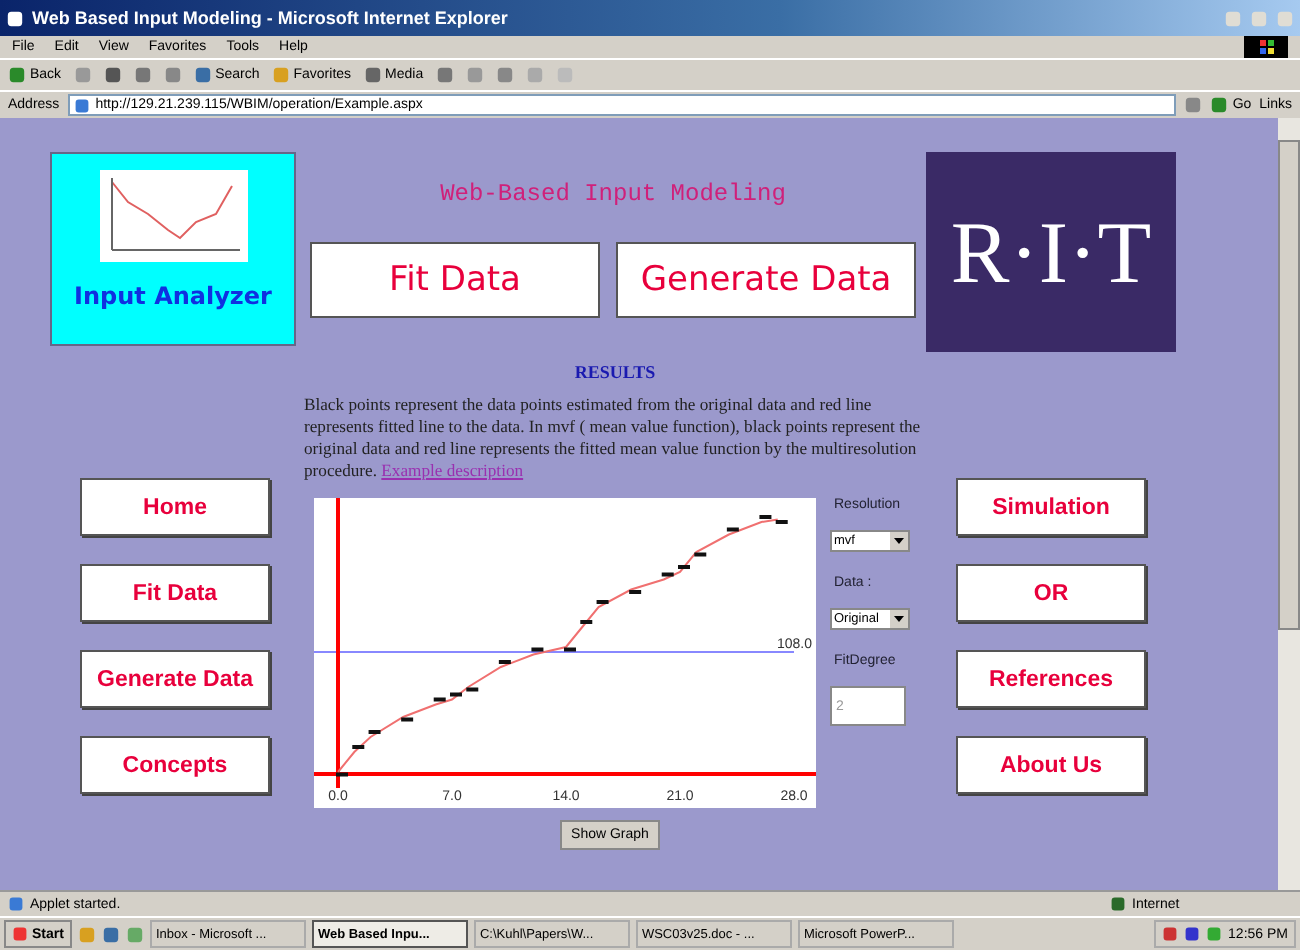  I want to click on input-analyzer-caption: Input Analyzer, so click(173, 296).